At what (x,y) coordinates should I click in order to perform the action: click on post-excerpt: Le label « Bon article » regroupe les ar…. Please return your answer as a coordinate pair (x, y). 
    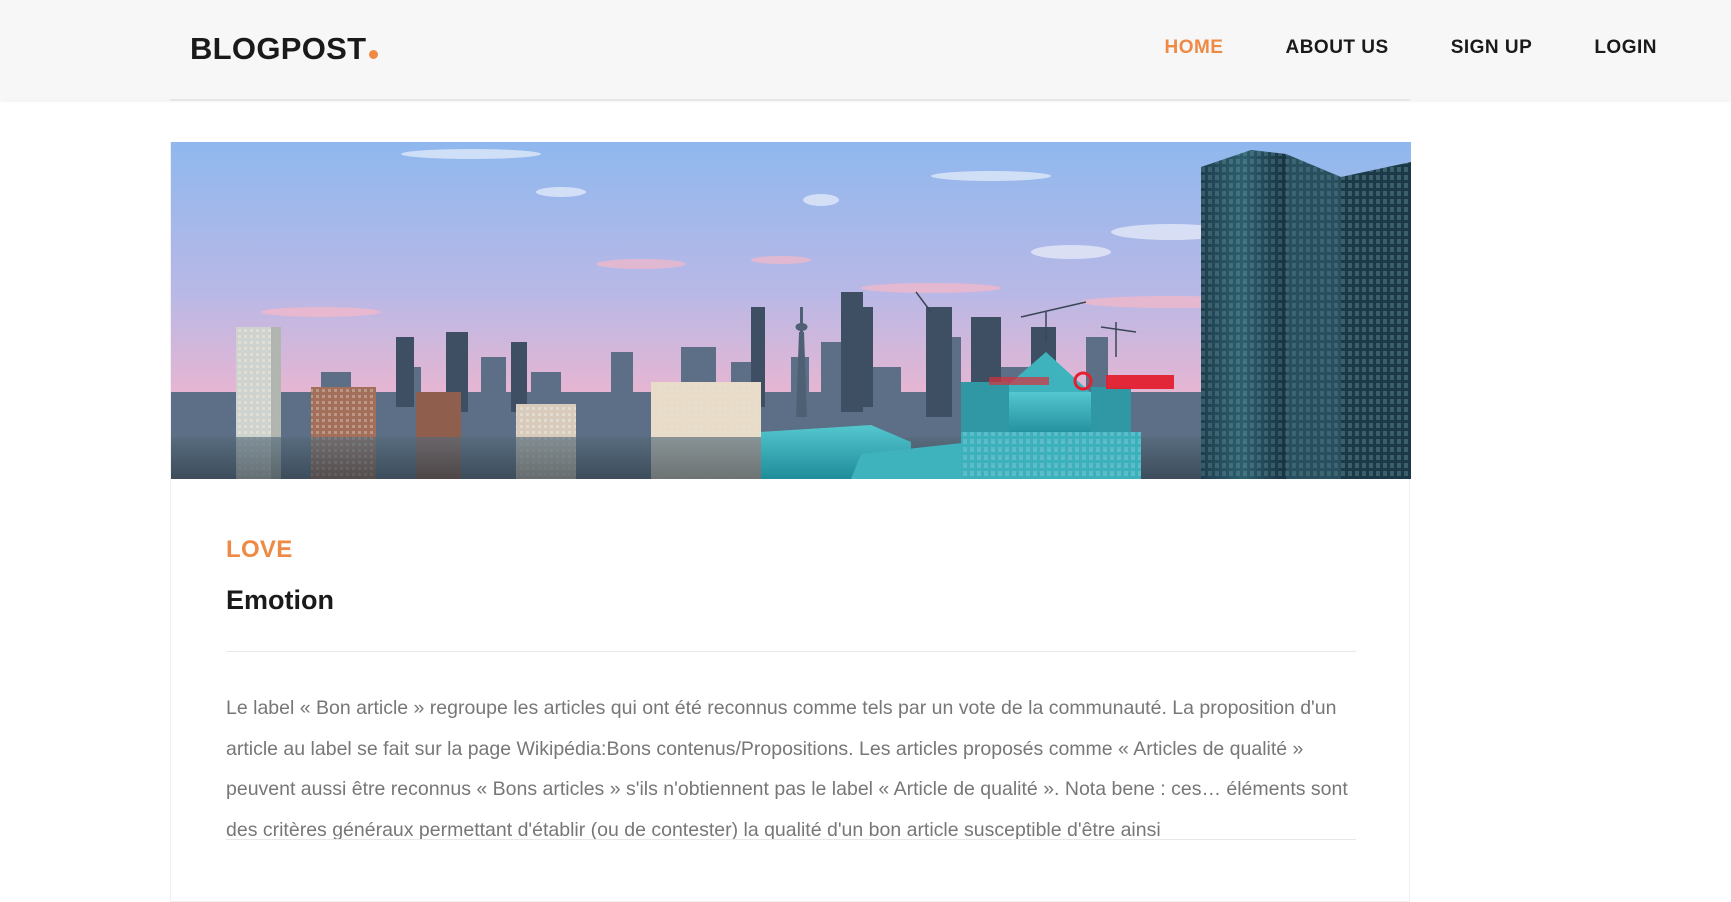
    Looking at the image, I should click on (787, 769).